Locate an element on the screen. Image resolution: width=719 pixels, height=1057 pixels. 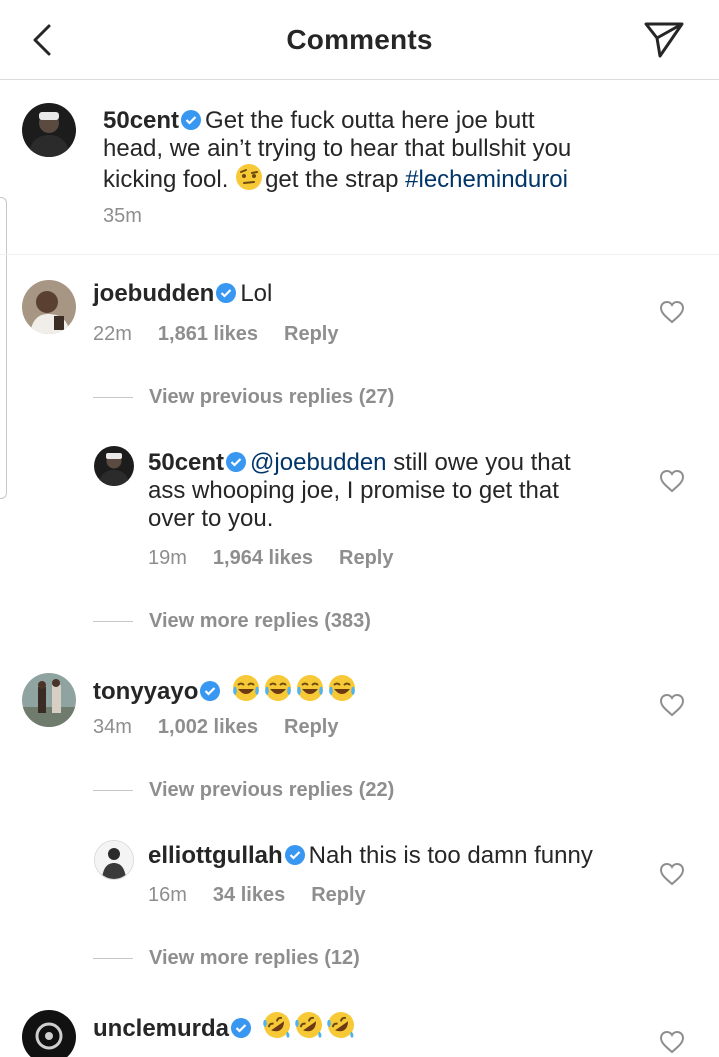
page-title: Comments is located at coordinates (359, 39).